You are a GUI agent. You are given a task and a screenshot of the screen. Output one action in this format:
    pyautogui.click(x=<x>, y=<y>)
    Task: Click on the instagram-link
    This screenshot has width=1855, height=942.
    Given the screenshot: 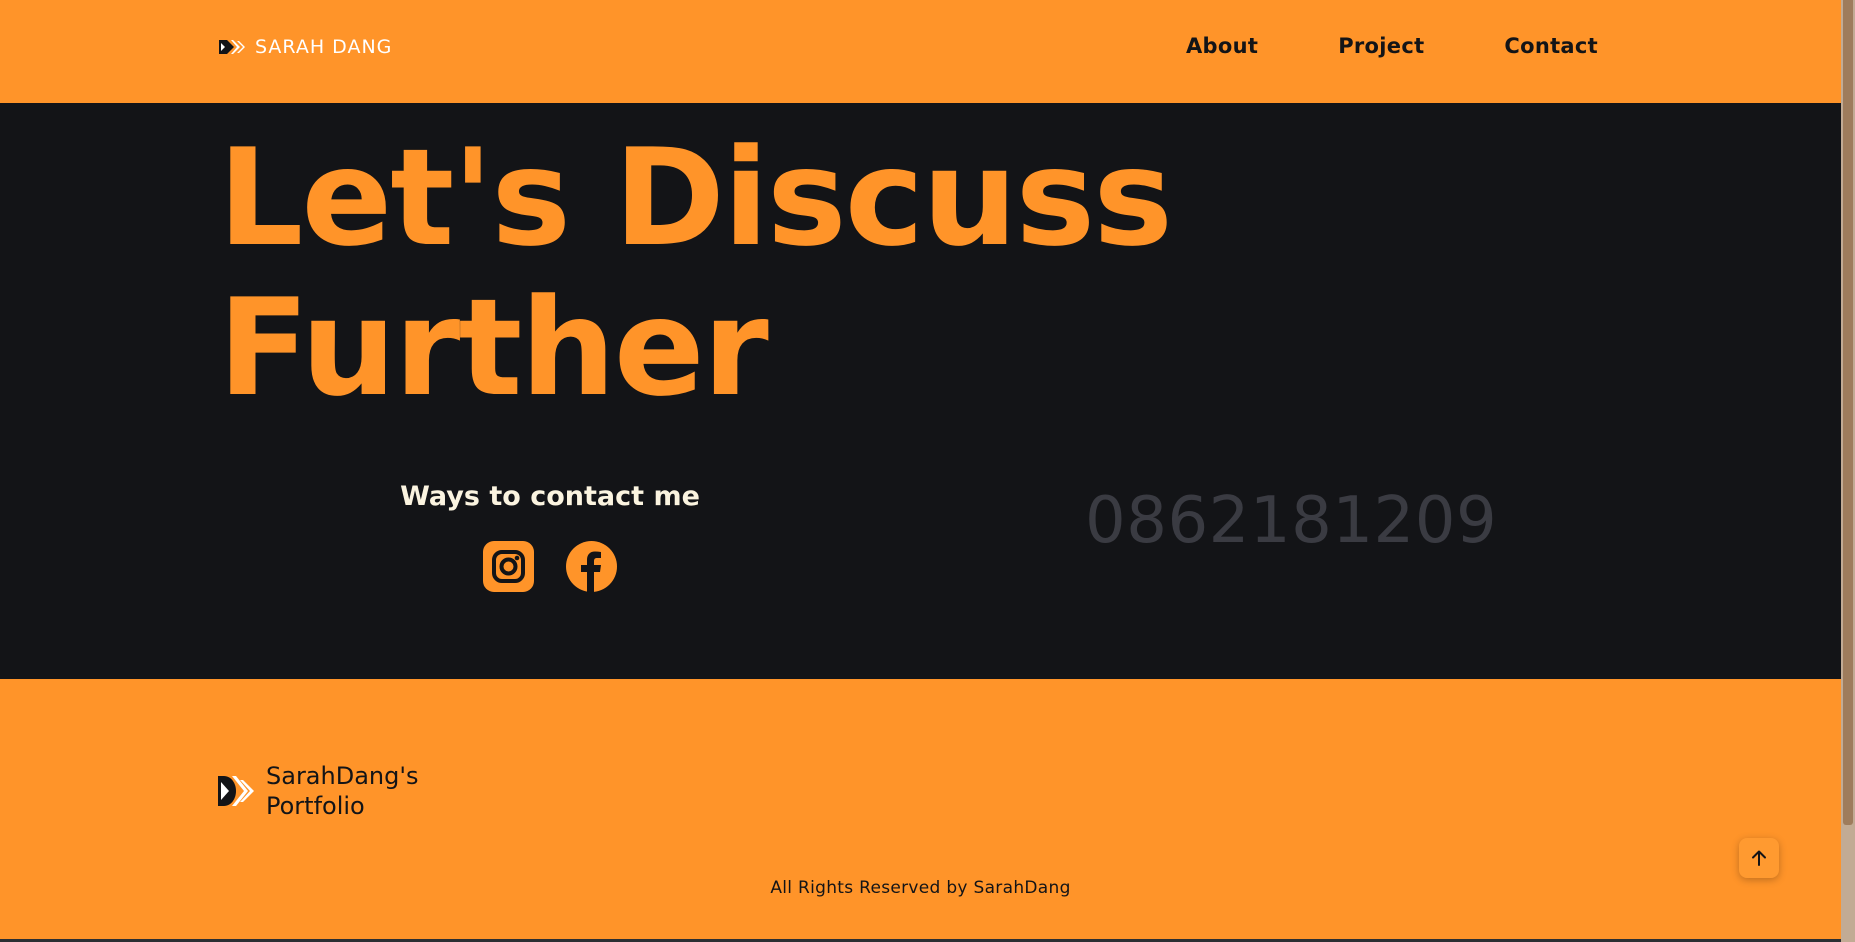 What is the action you would take?
    pyautogui.click(x=508, y=566)
    